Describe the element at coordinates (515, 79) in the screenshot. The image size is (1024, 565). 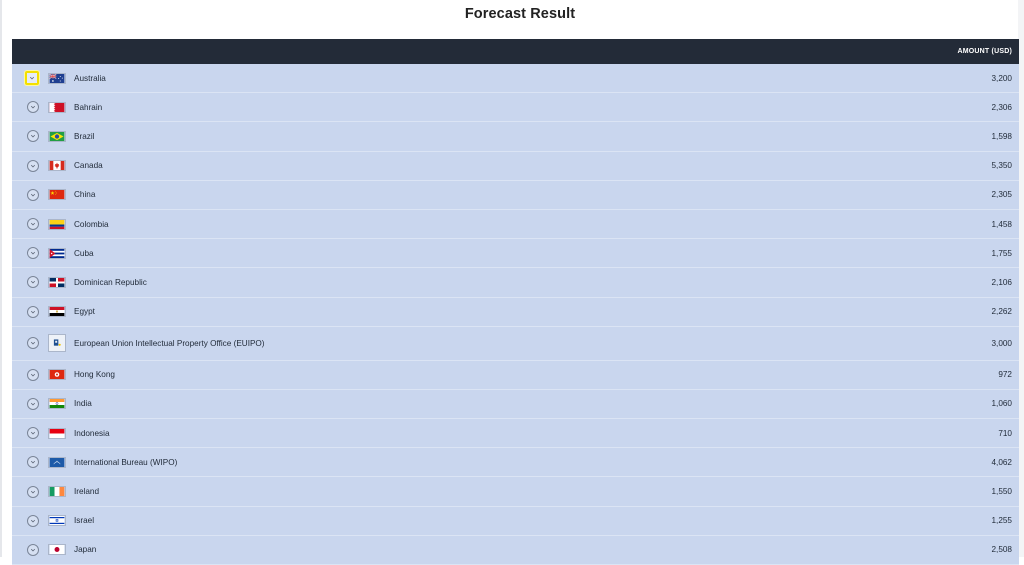
I see `table-row: Australia 3,200` at that location.